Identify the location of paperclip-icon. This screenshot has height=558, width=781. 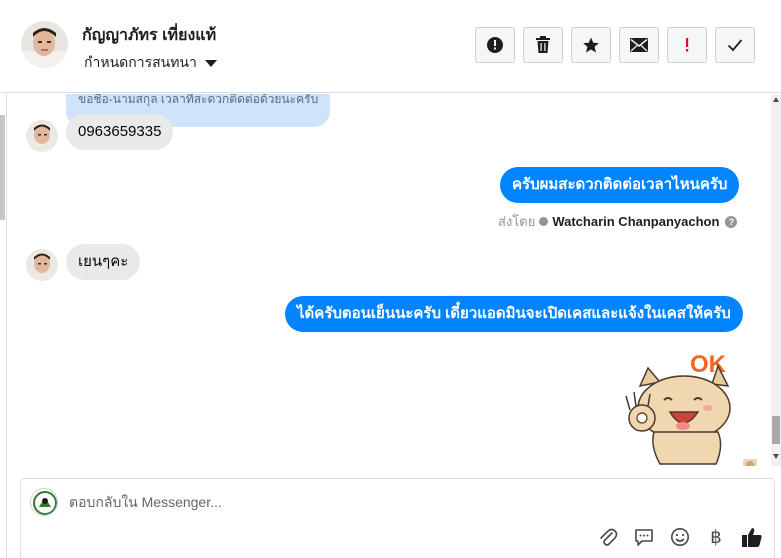
(609, 537).